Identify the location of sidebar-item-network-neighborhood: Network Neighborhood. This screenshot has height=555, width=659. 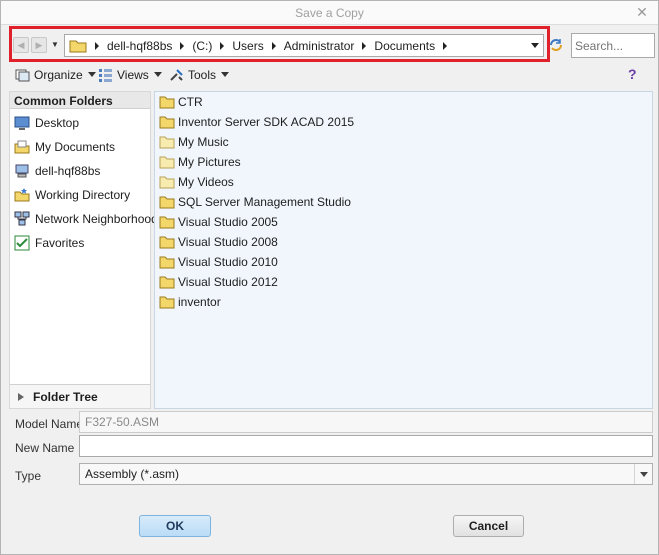
(86, 219).